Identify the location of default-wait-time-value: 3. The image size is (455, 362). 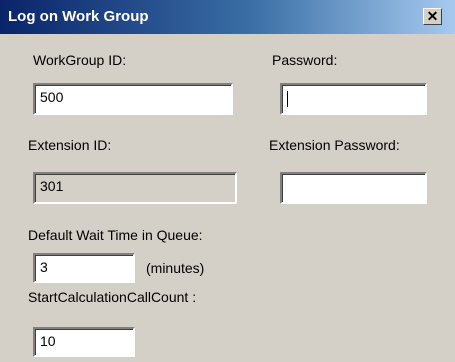
(44, 267).